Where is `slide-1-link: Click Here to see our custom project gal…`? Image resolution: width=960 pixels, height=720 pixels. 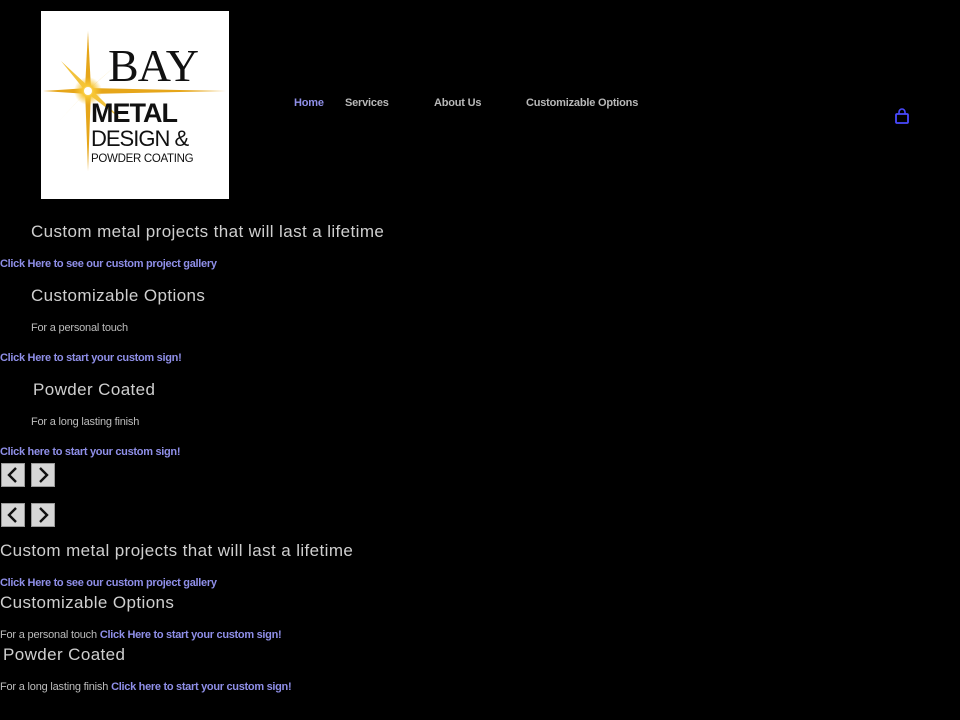 slide-1-link: Click Here to see our custom project gal… is located at coordinates (108, 264).